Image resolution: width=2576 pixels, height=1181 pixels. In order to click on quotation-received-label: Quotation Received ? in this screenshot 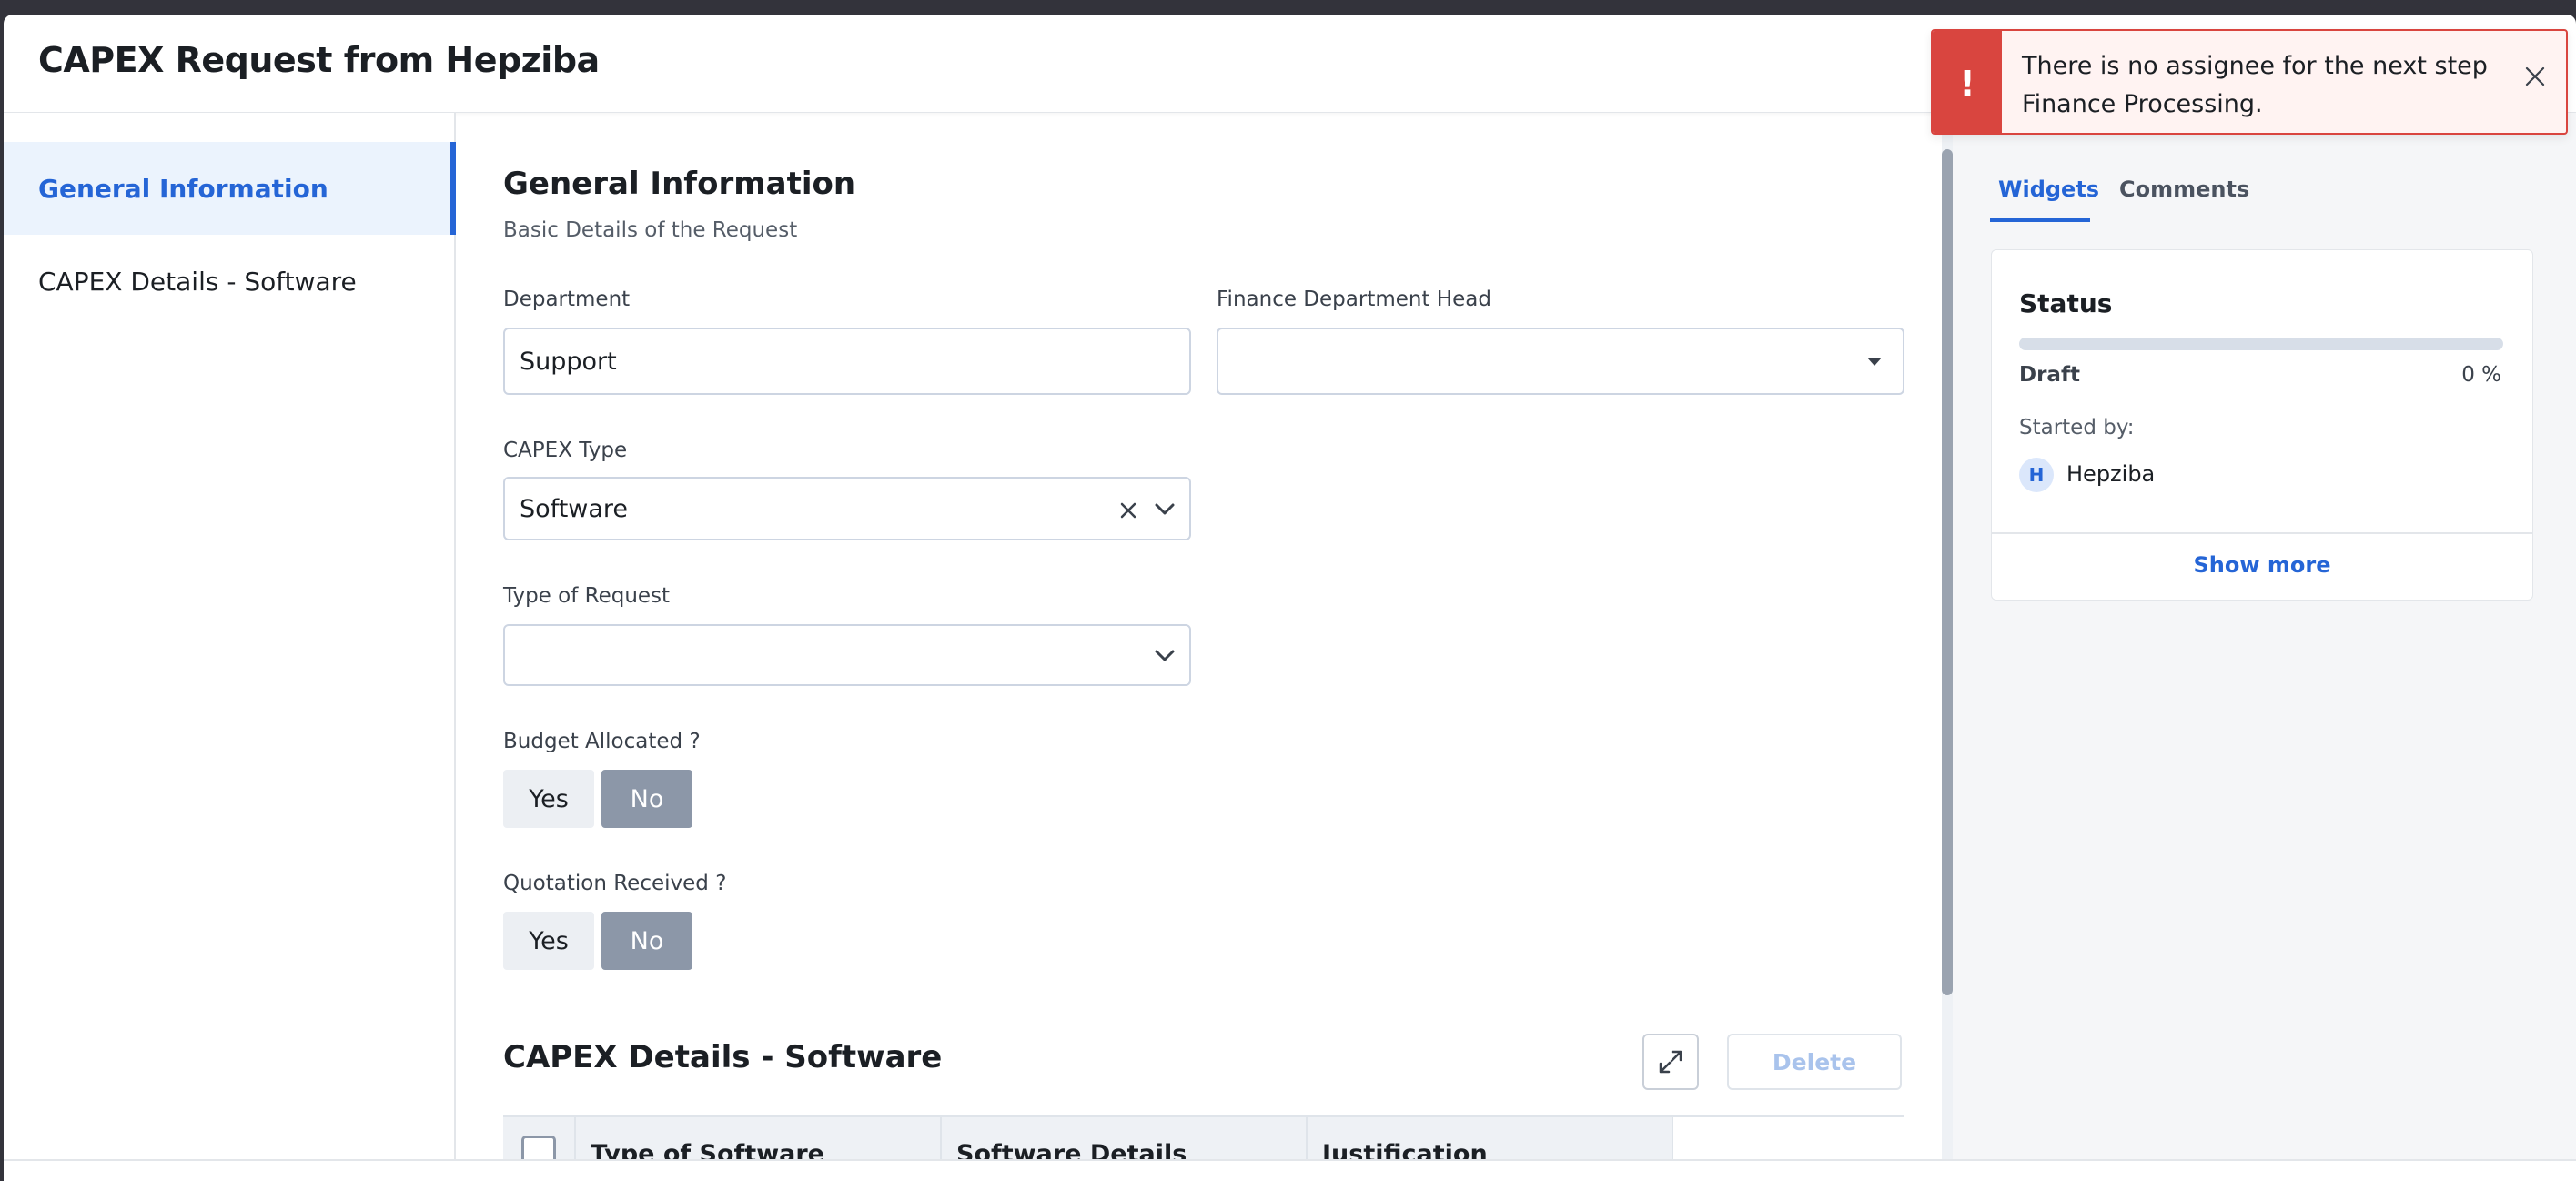, I will do `click(615, 883)`.